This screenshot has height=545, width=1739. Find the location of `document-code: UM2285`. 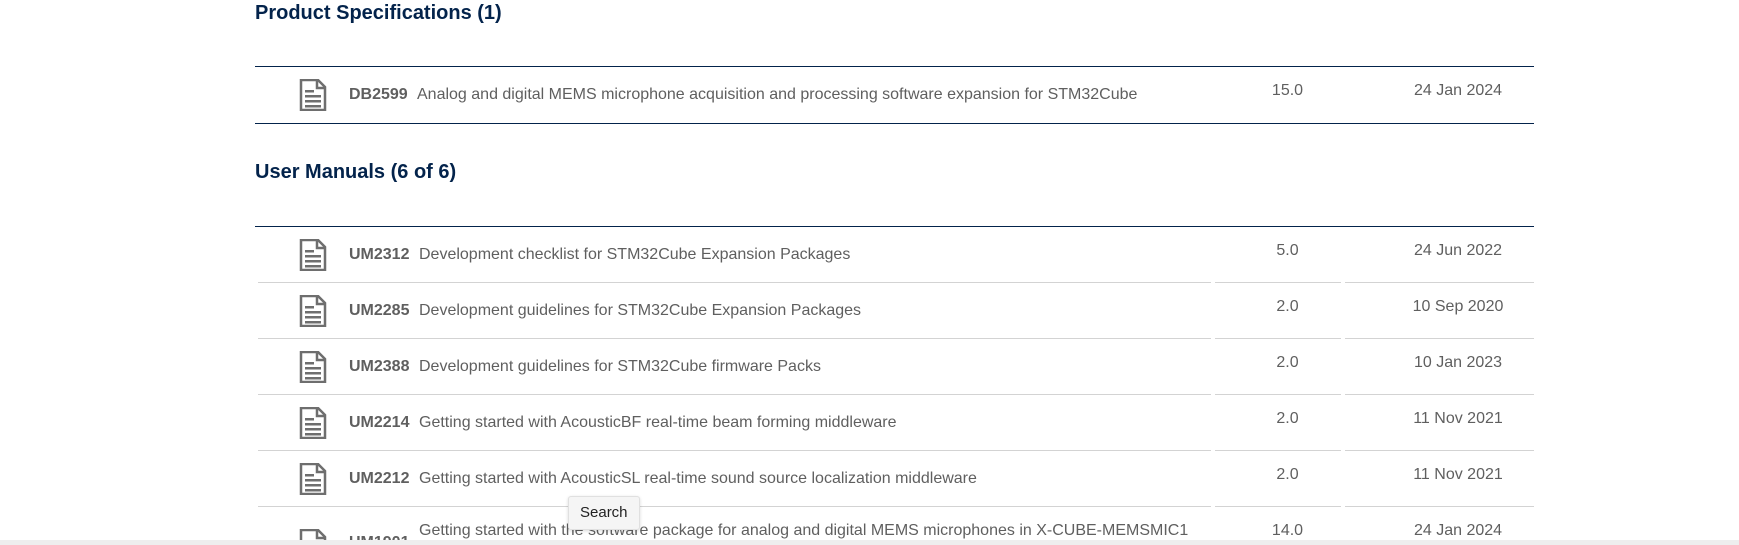

document-code: UM2285 is located at coordinates (379, 310).